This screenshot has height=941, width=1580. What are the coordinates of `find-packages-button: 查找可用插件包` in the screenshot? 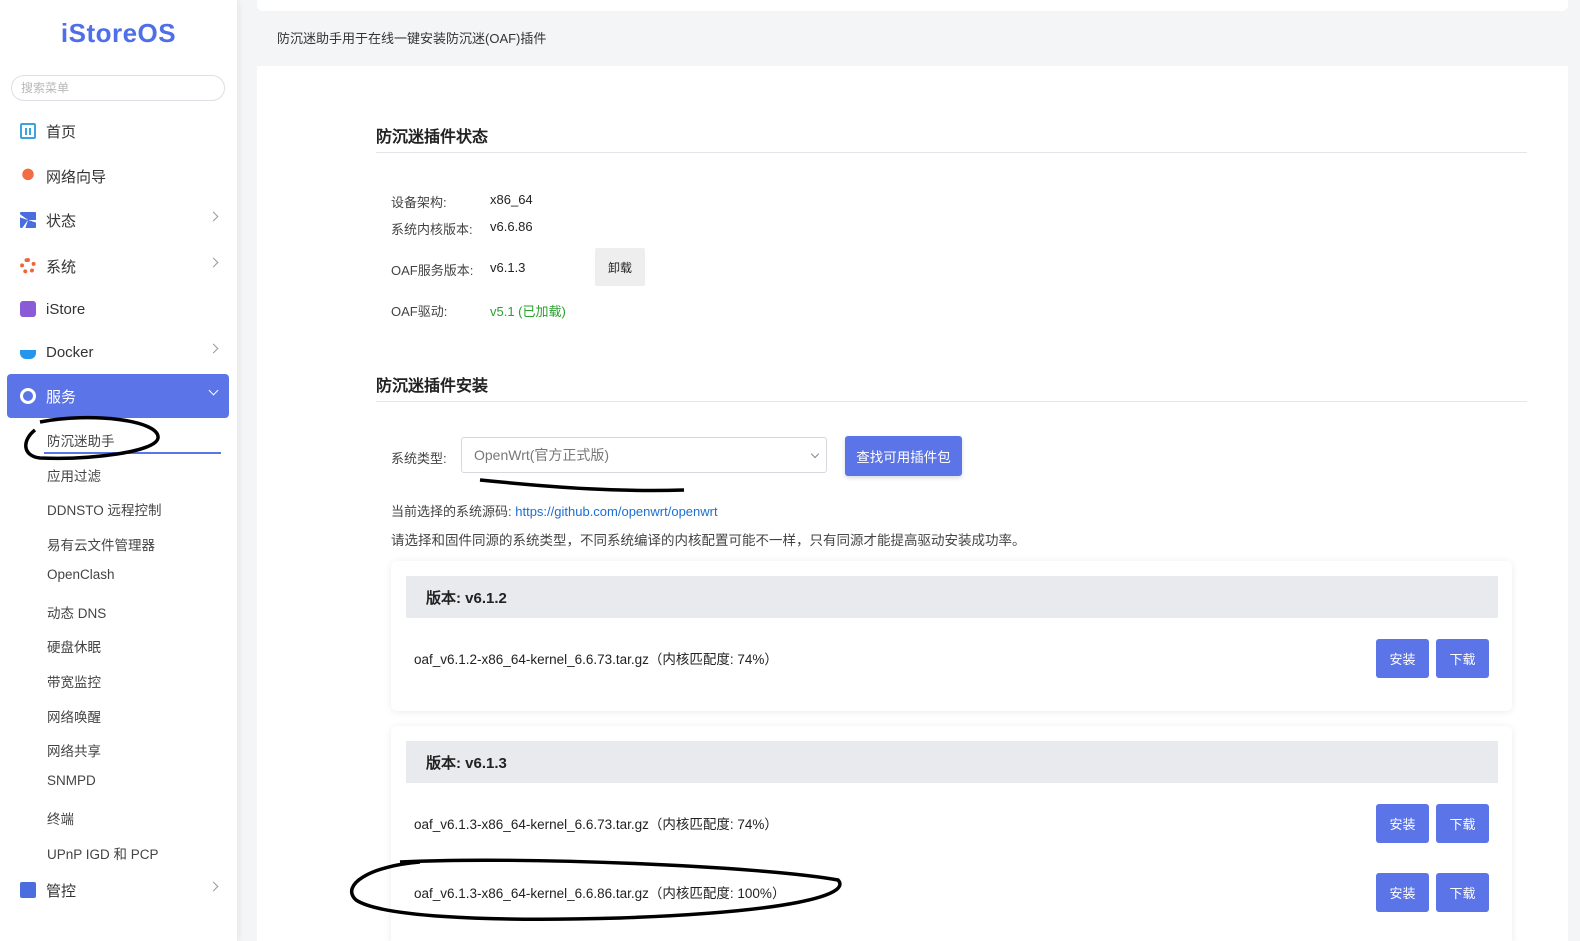 It's located at (903, 456).